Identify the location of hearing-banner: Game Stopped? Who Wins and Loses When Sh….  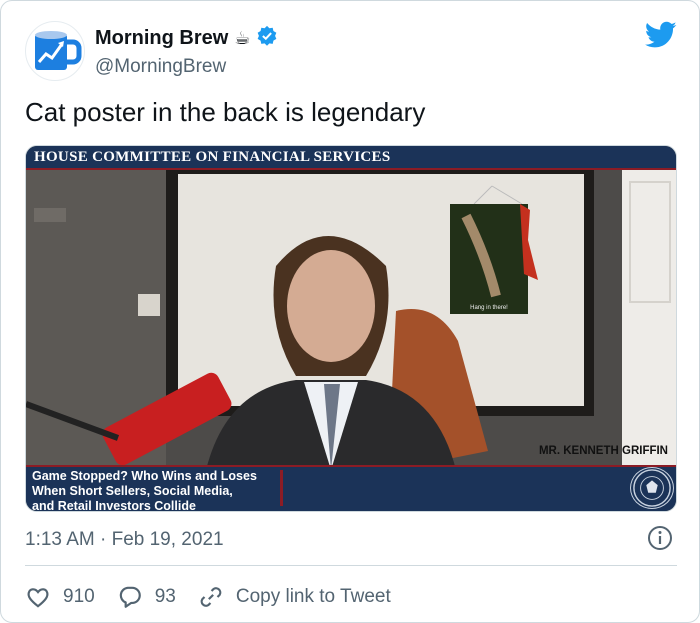
(351, 488).